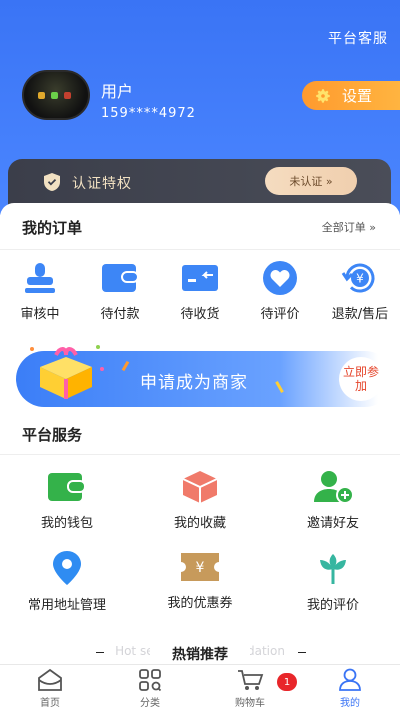 This screenshot has width=400, height=711. What do you see at coordinates (200, 603) in the screenshot?
I see `service-label: 我的优惠券` at bounding box center [200, 603].